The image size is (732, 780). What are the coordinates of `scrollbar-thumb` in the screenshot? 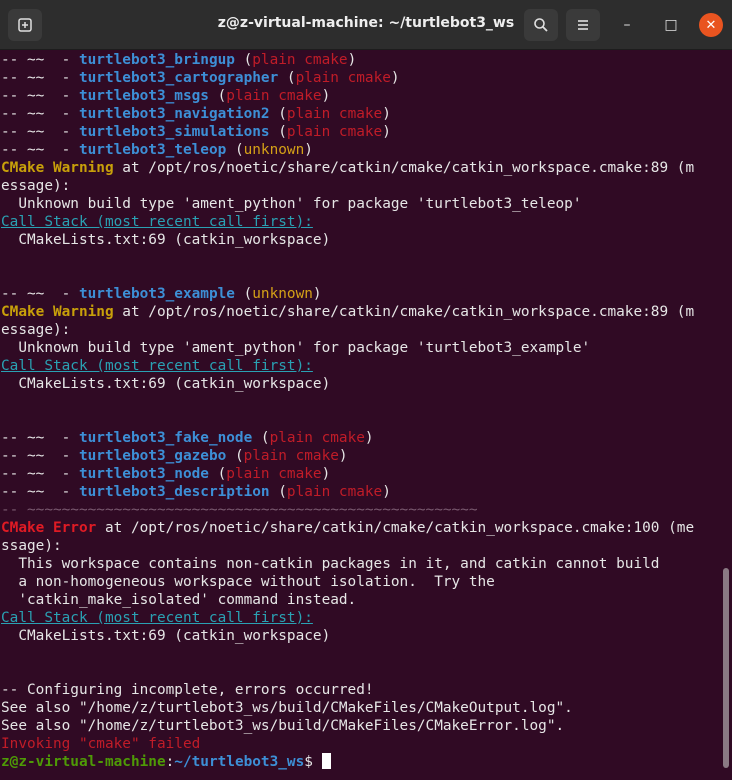 It's located at (726, 668).